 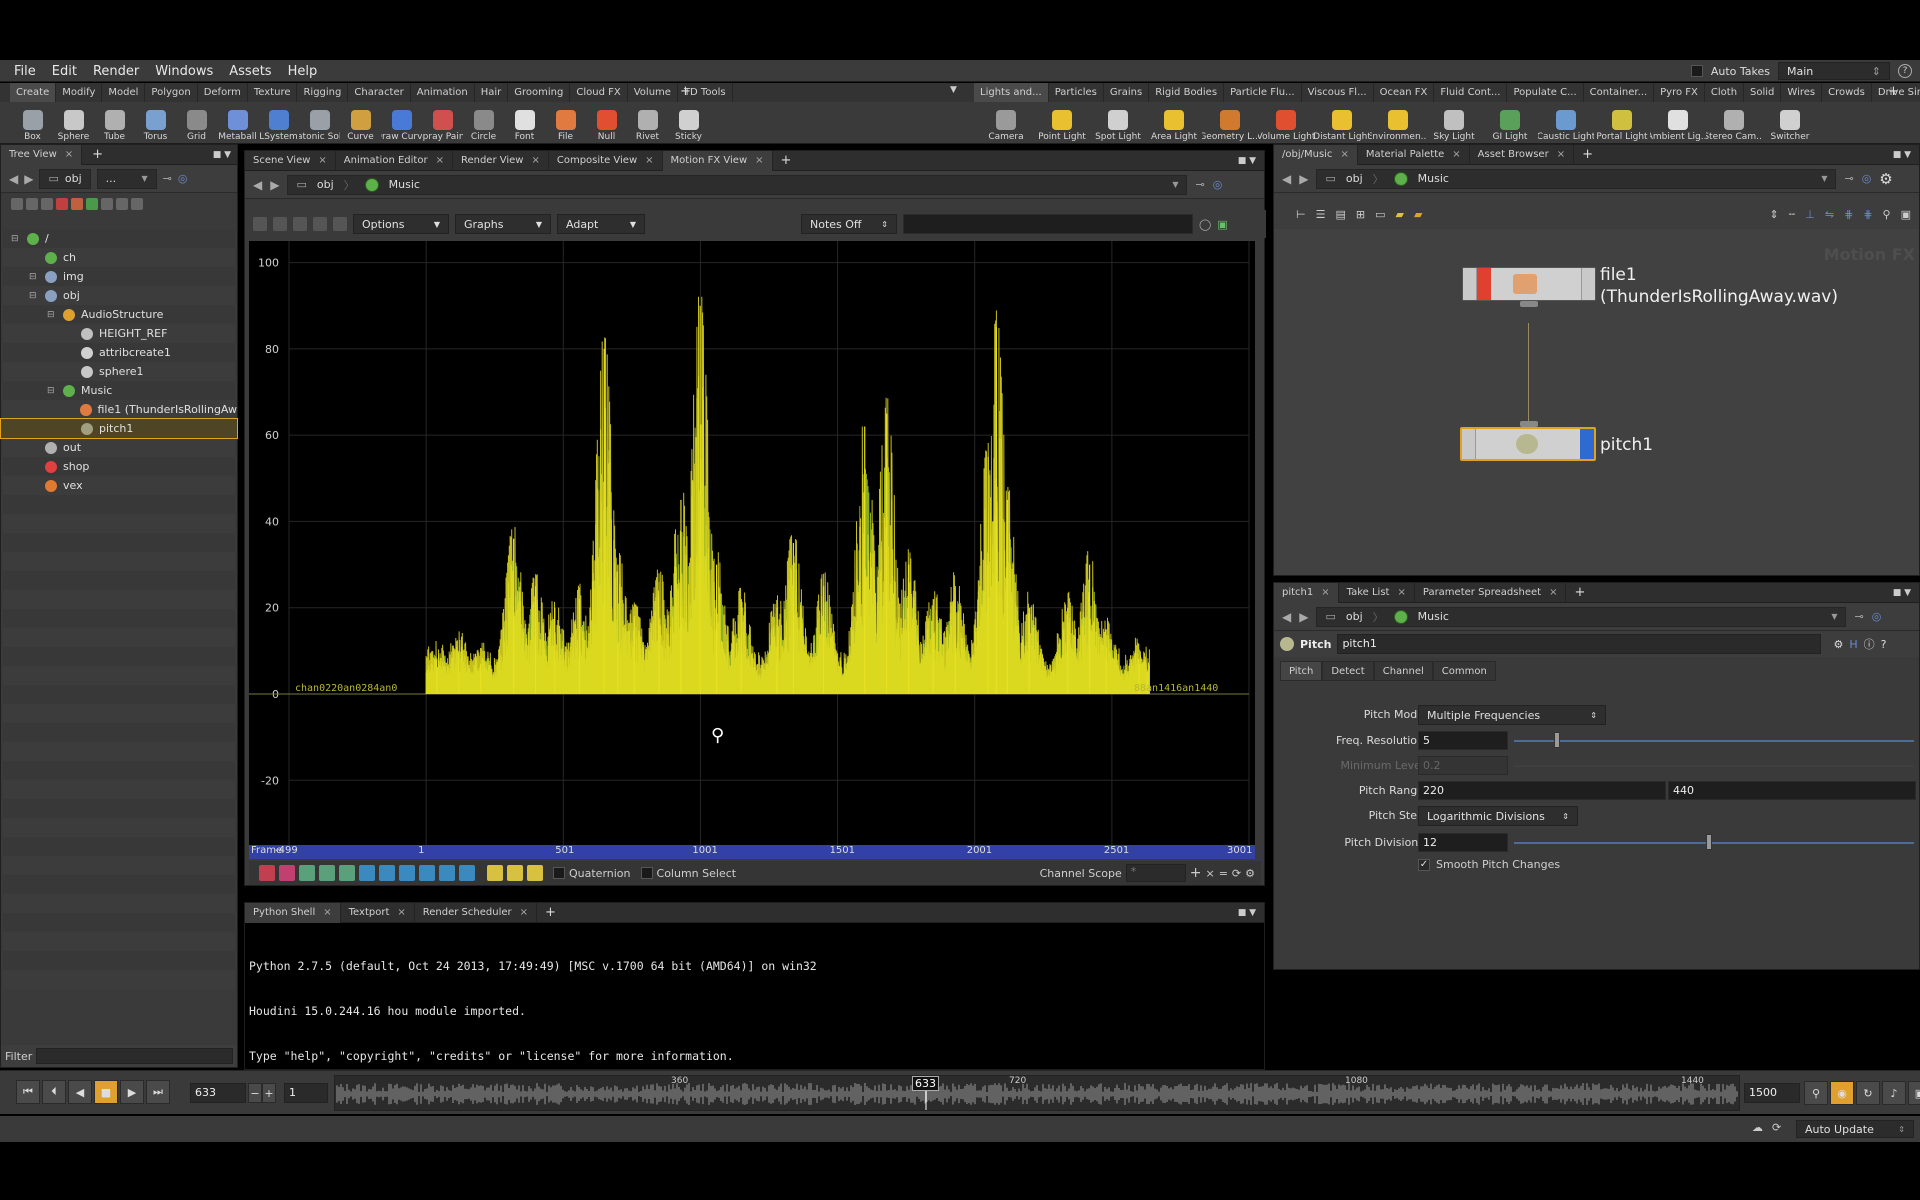 I want to click on subtab-pitch: Pitch, so click(x=1301, y=671).